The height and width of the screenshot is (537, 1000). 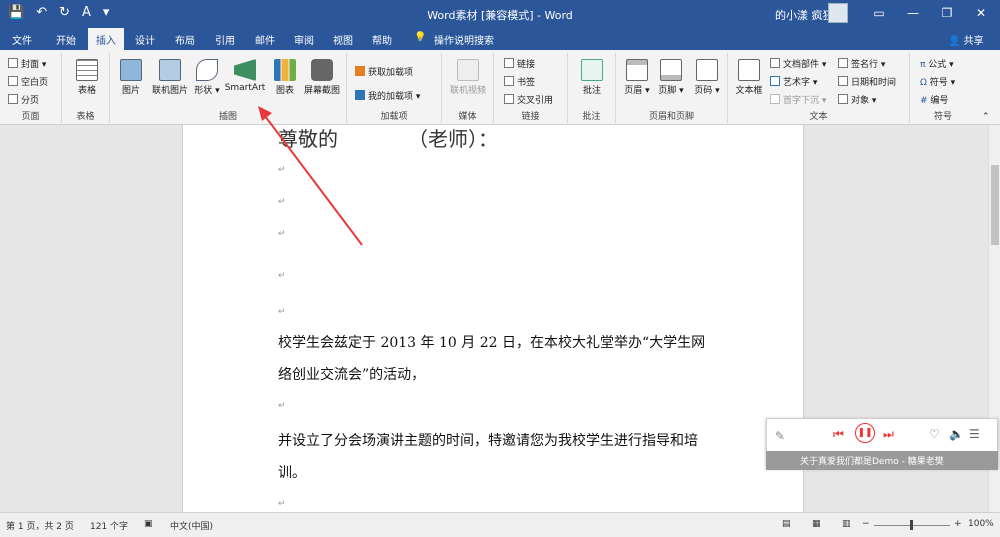 I want to click on proofing-icon: ▣, so click(x=148, y=524).